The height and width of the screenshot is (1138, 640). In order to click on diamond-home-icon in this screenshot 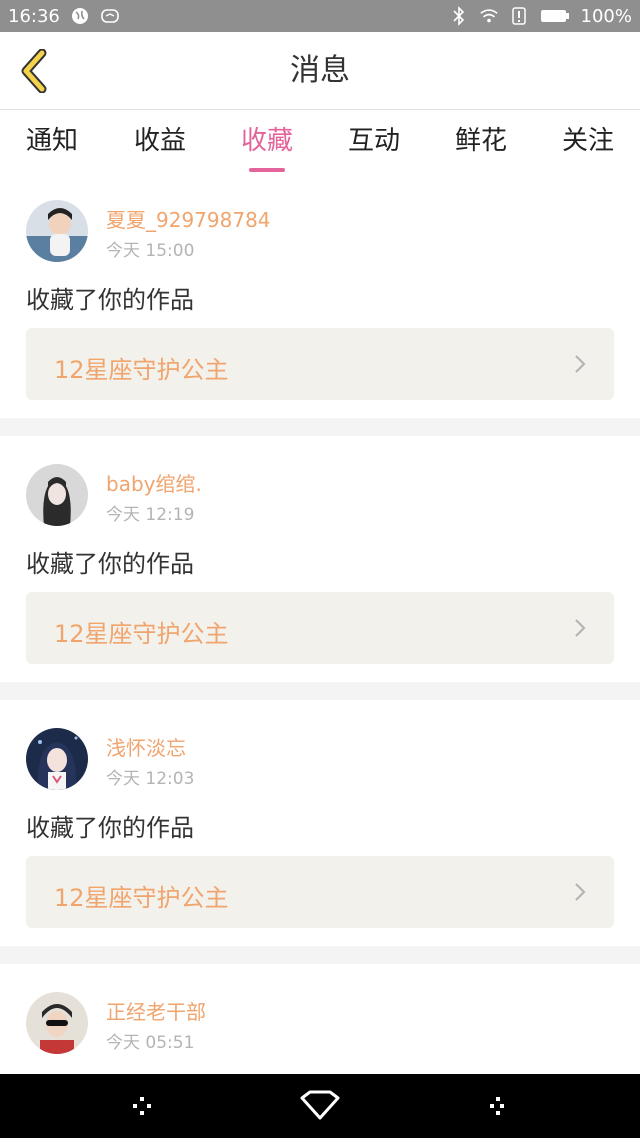, I will do `click(320, 1105)`.